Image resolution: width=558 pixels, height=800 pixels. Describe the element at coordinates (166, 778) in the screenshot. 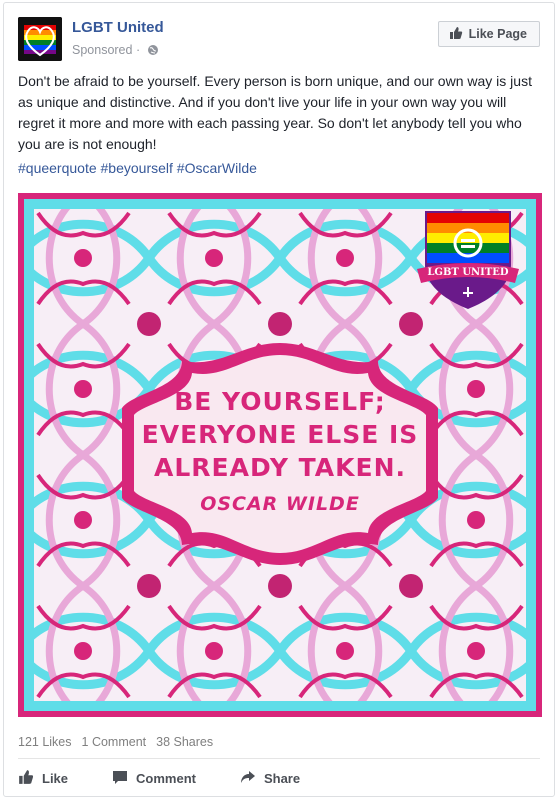

I see `comment-label: Comment` at that location.